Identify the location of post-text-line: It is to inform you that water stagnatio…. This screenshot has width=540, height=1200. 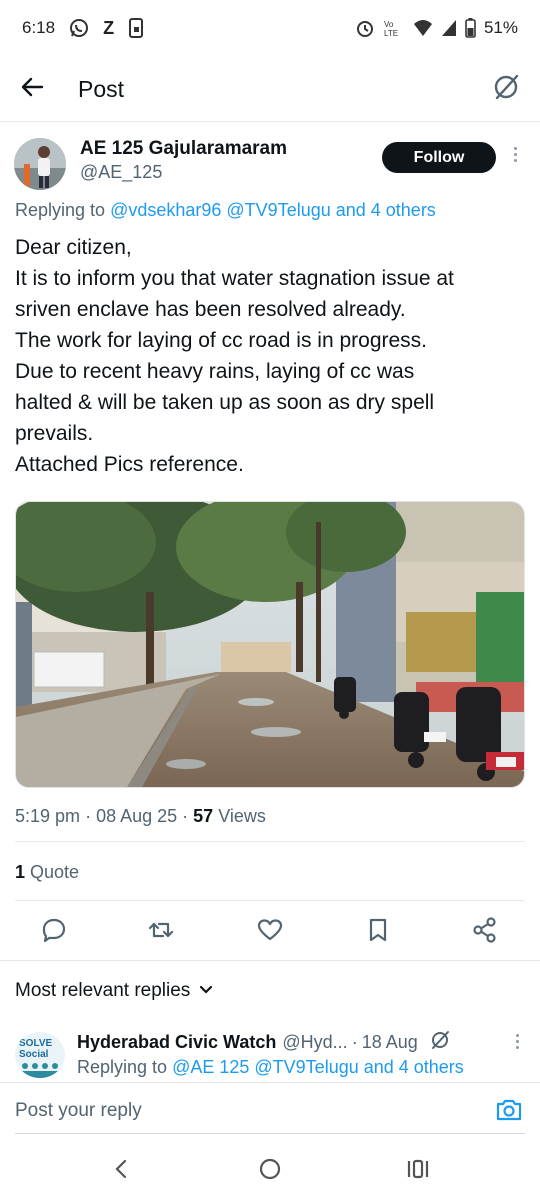
(234, 278).